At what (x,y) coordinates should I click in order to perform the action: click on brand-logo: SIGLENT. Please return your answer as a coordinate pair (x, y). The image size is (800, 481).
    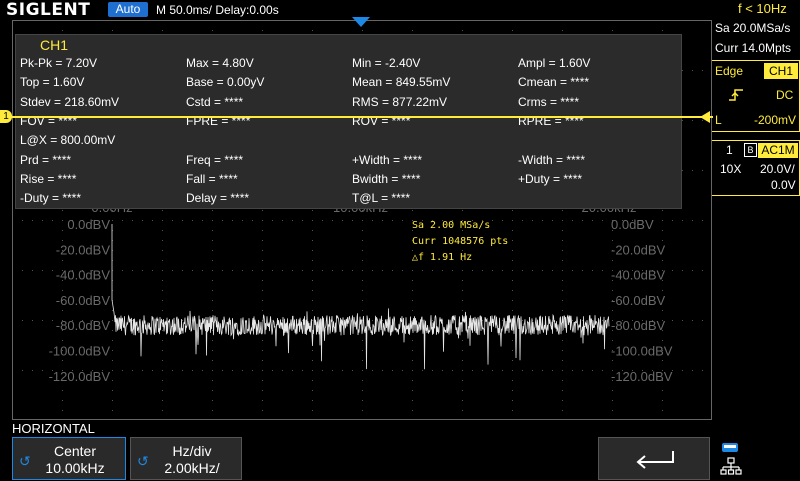
    Looking at the image, I should click on (48, 10).